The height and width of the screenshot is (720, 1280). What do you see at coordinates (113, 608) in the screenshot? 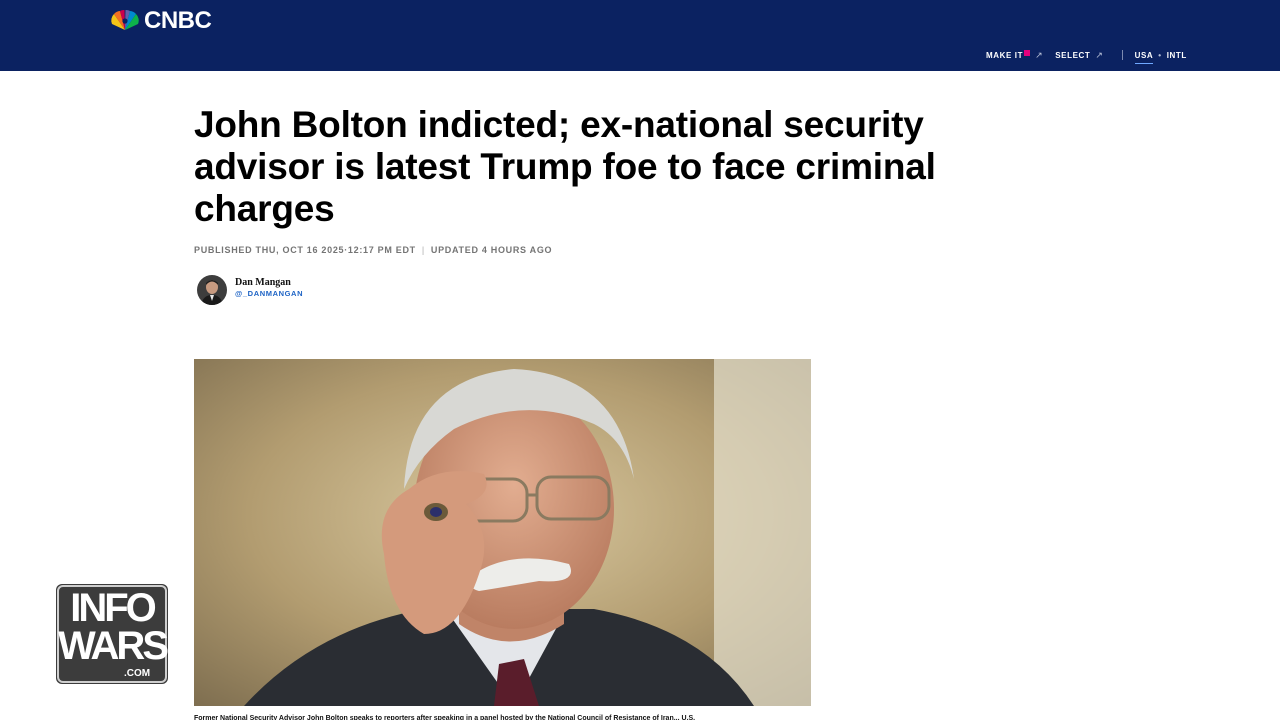
I see `watermark-line-1: INFO` at bounding box center [113, 608].